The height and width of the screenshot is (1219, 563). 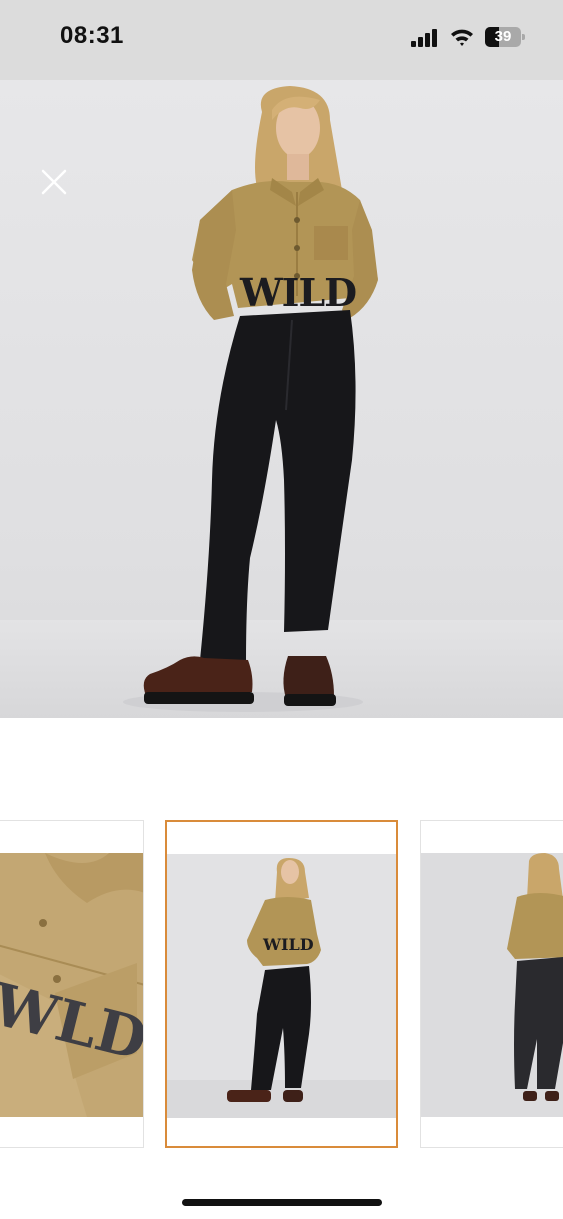 I want to click on thumbnail-shirt-closeup: WLD, so click(x=72, y=984).